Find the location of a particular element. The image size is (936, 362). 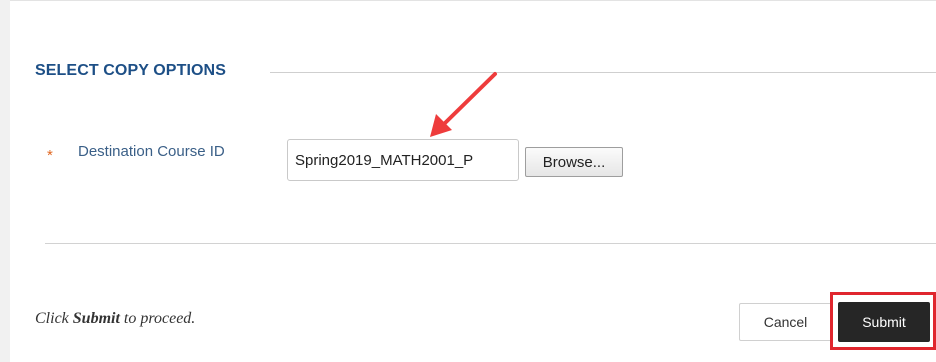

instruction-text: Click Submit to proceed. is located at coordinates (115, 319).